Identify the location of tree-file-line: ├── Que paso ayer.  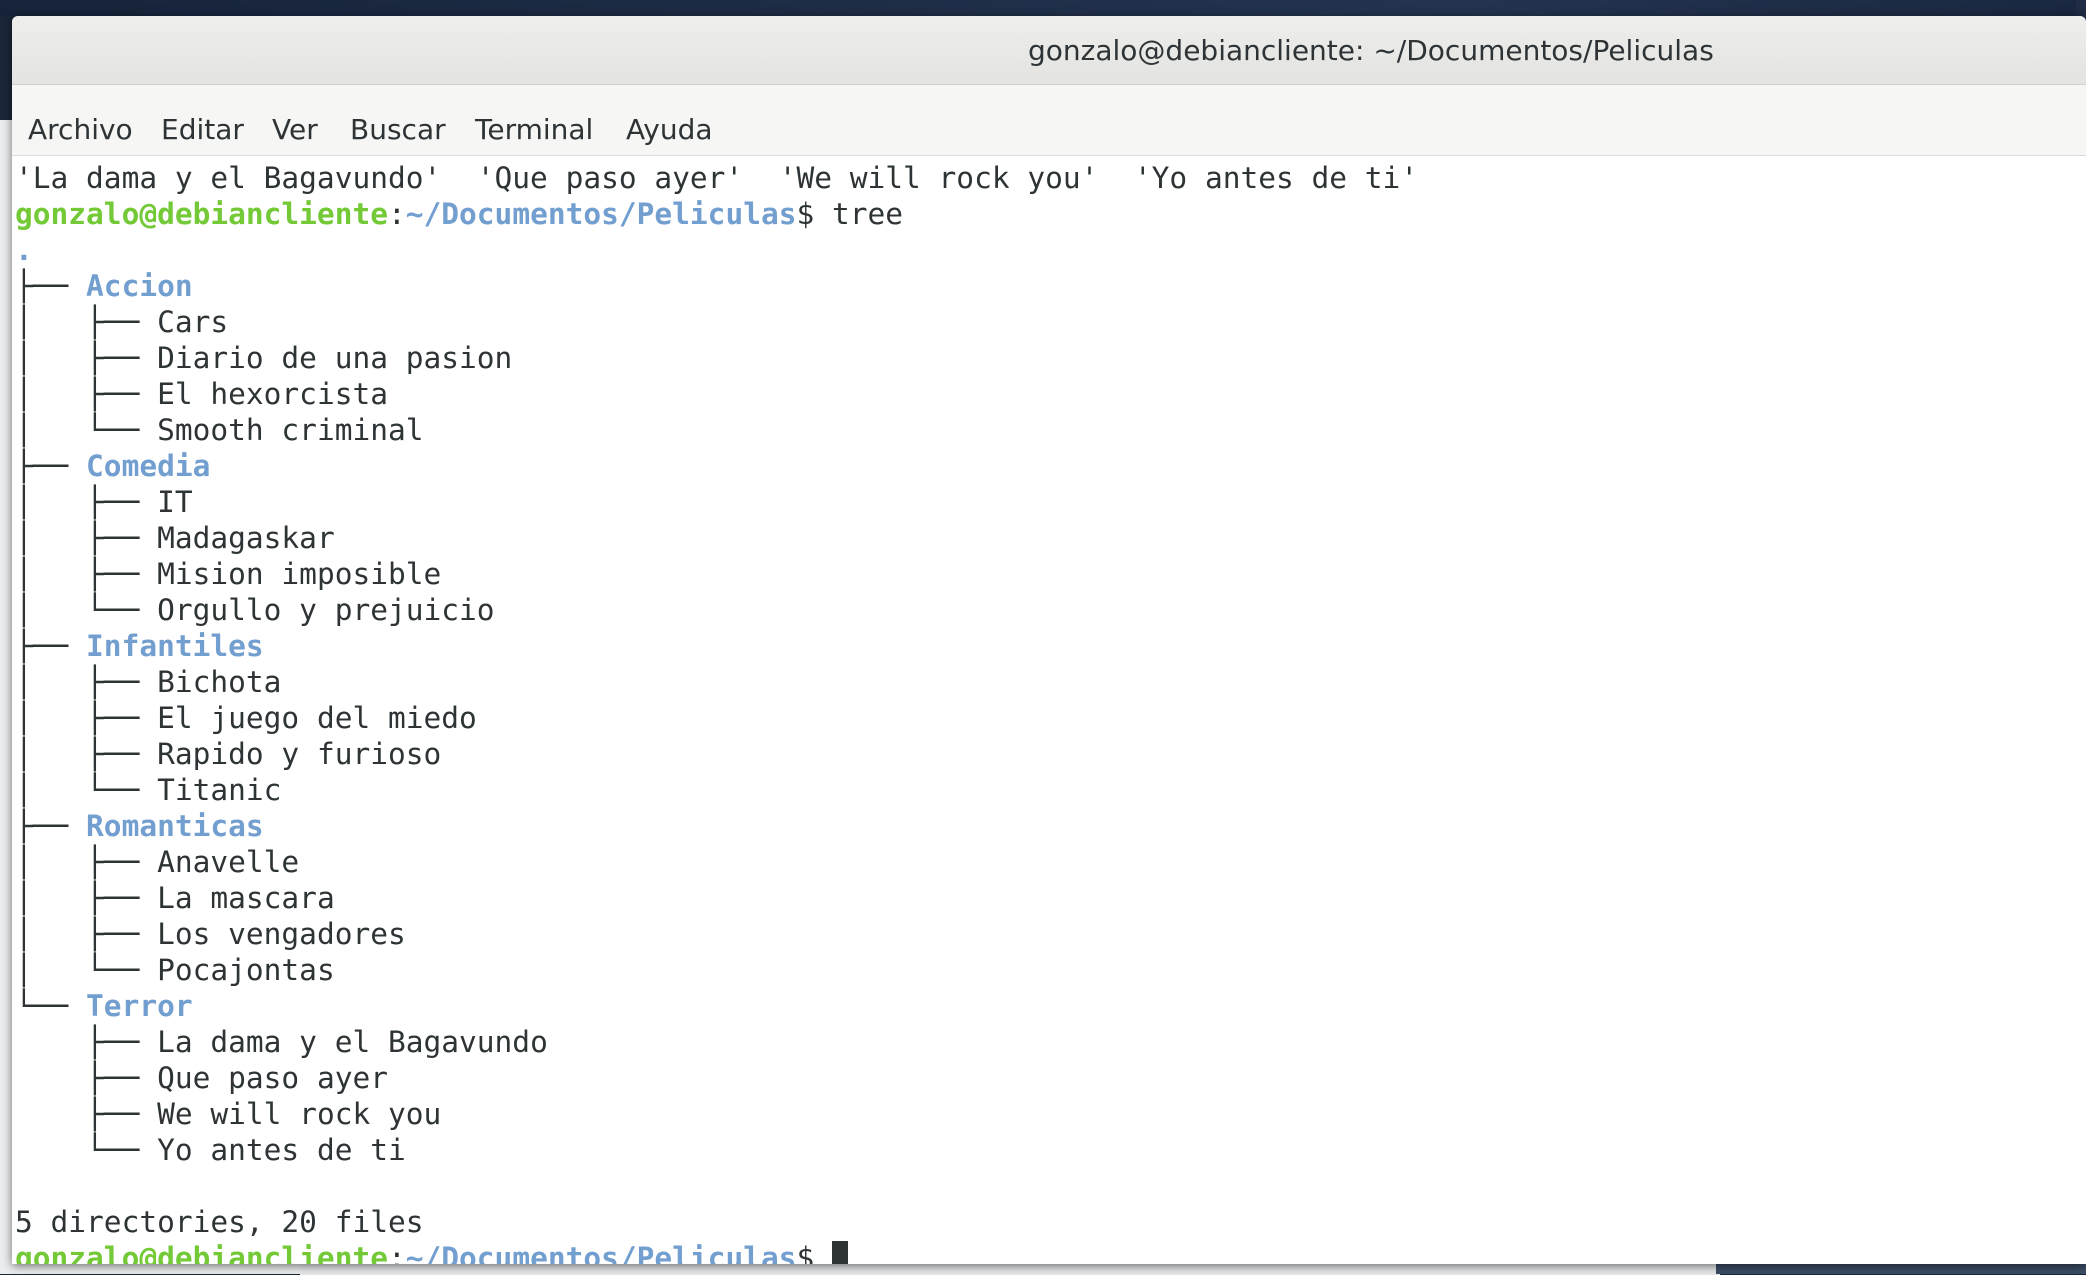
(201, 1078).